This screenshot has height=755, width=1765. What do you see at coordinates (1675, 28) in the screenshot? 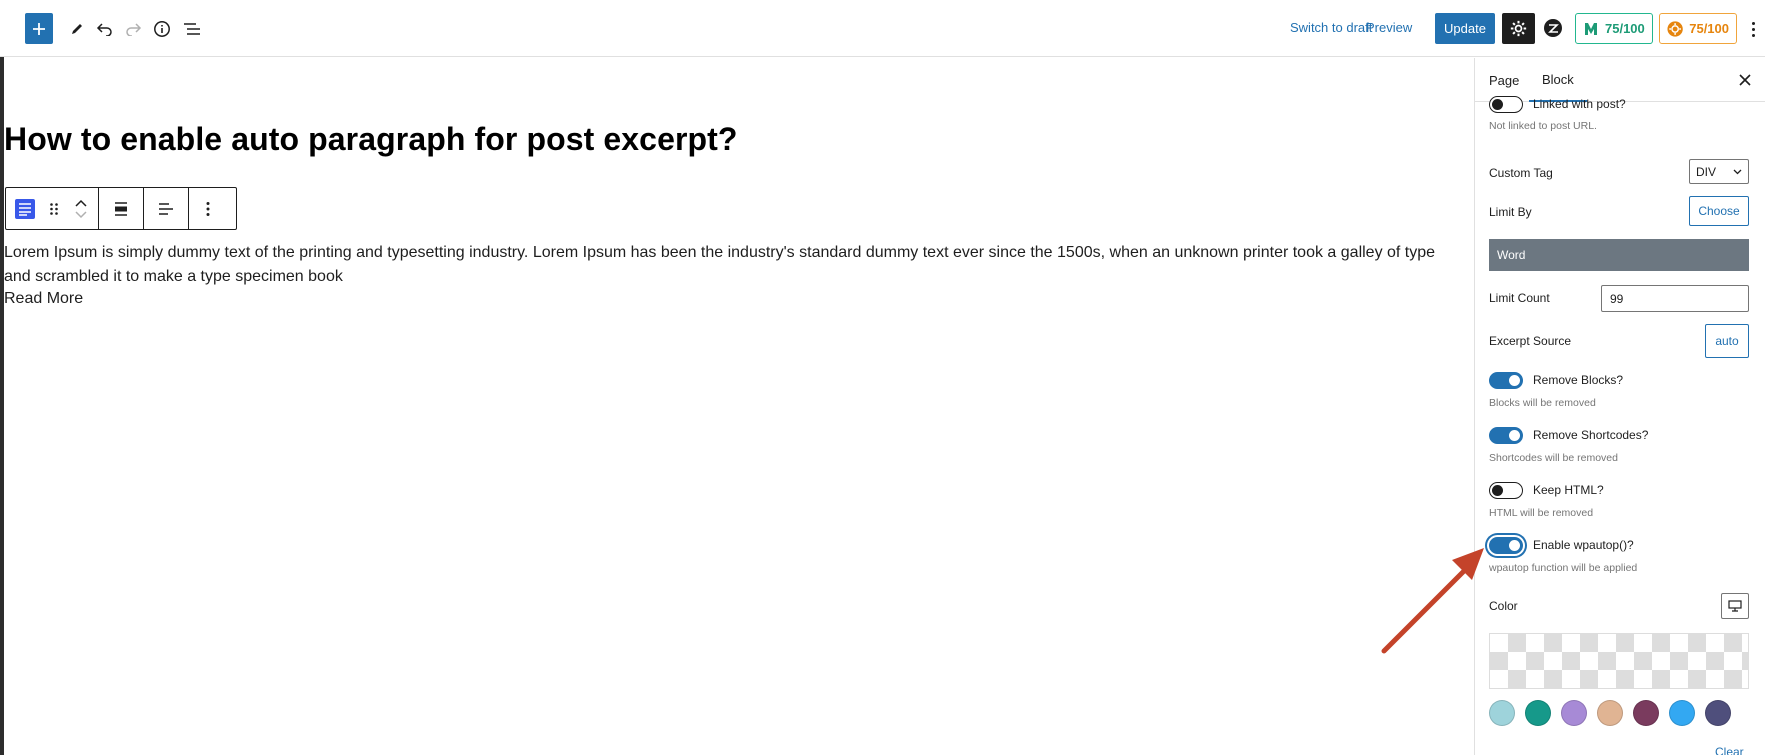
I see `readability-score-icon` at bounding box center [1675, 28].